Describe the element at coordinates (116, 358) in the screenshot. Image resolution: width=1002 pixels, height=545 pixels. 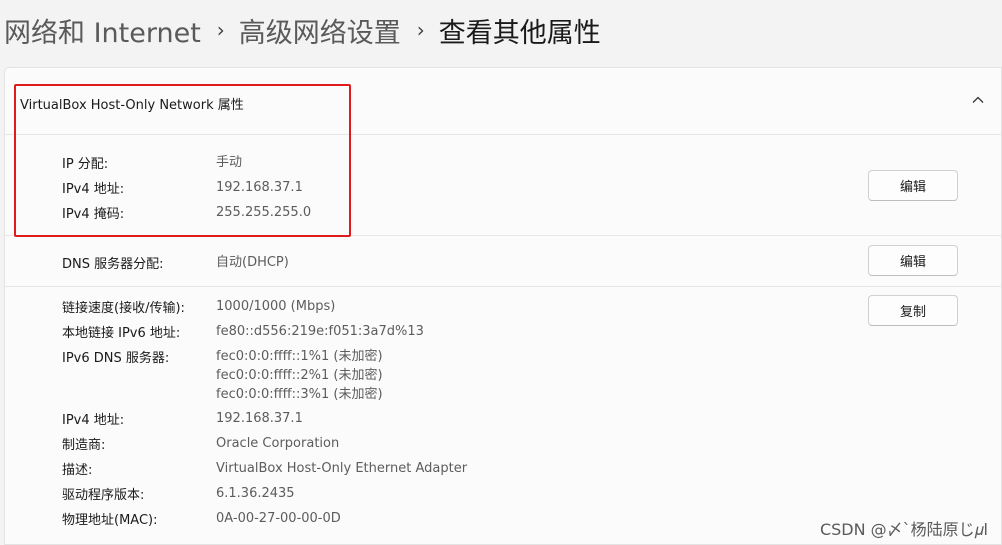
I see `ipv6-dns-label: IPv6 DNS 服务器:` at that location.